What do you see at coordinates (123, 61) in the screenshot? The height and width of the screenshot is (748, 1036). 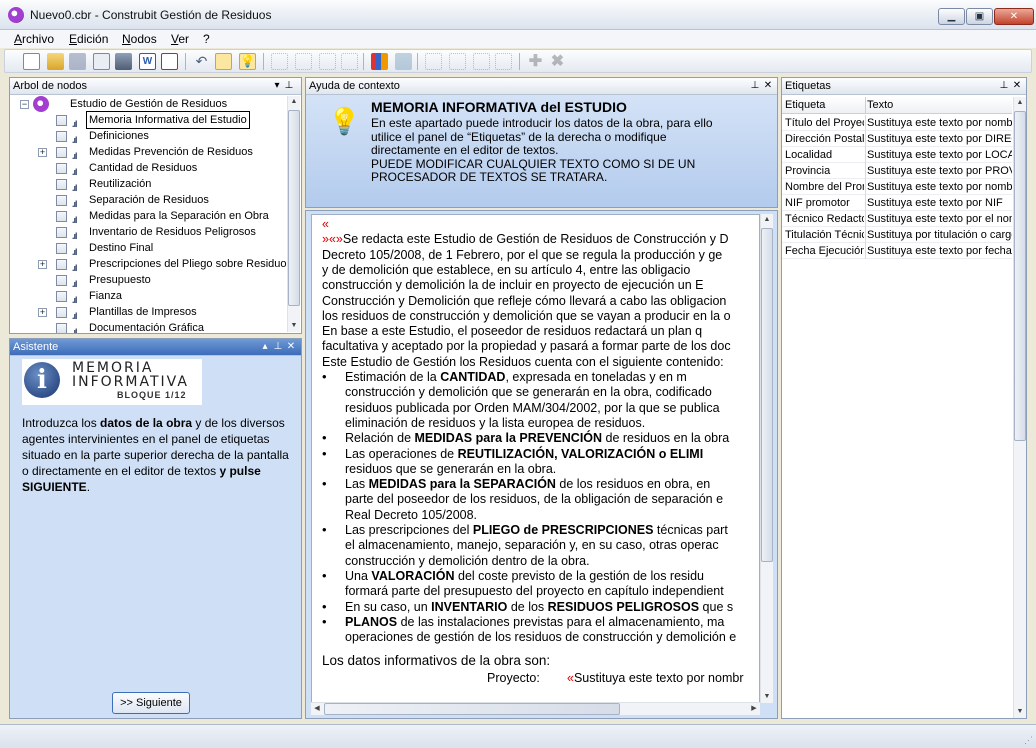 I see `print-icon` at bounding box center [123, 61].